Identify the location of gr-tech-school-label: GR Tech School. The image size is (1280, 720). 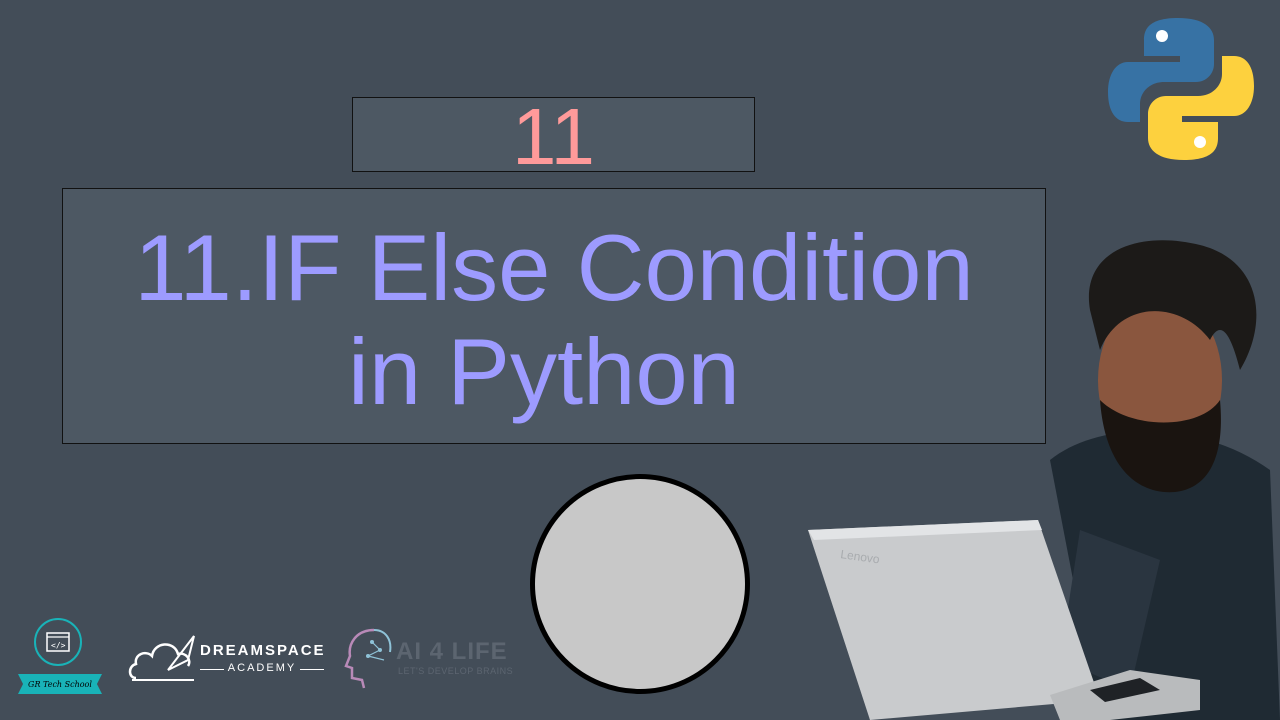
(60, 684).